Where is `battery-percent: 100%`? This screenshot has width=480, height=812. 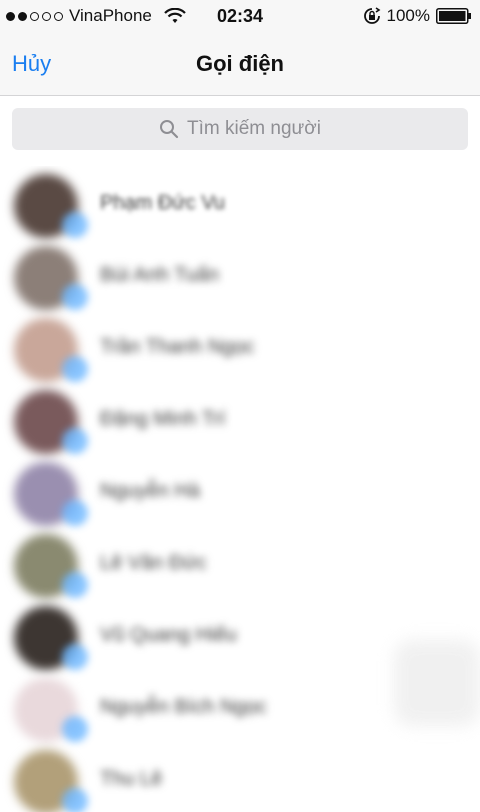 battery-percent: 100% is located at coordinates (408, 15).